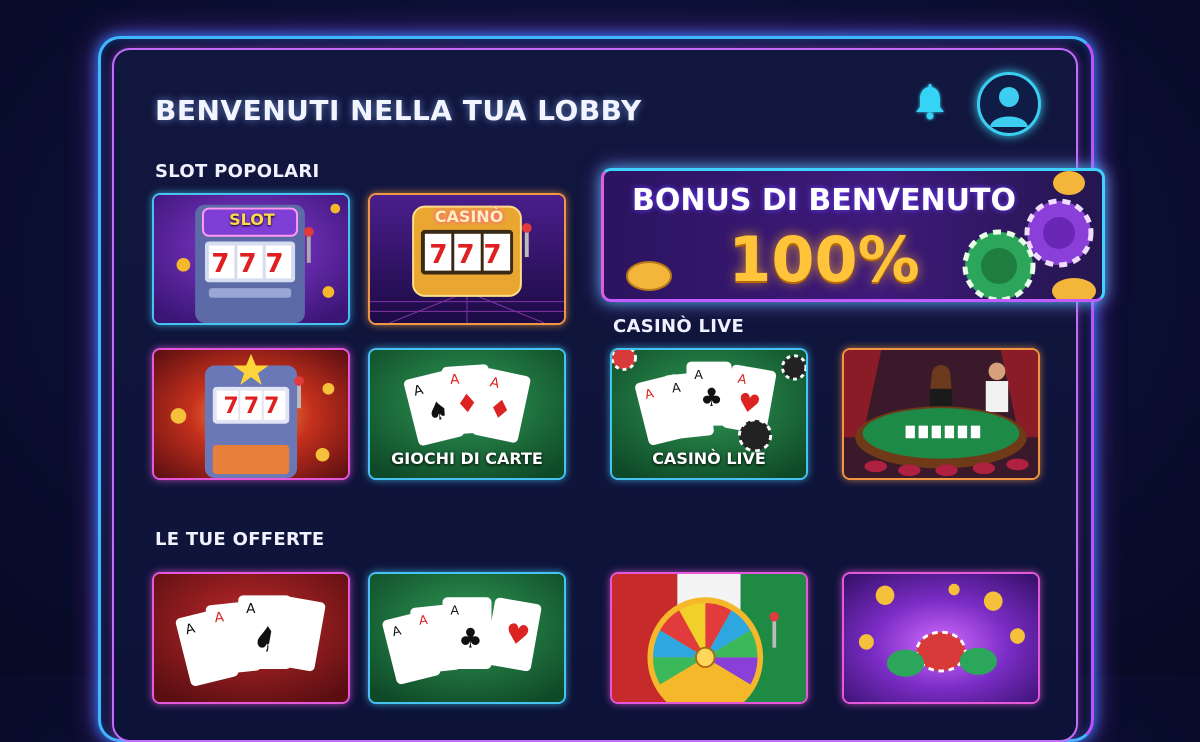 Image resolution: width=1200 pixels, height=742 pixels. What do you see at coordinates (237, 171) in the screenshot?
I see `section-label-slot-popolari: SLOT POPOLARI` at bounding box center [237, 171].